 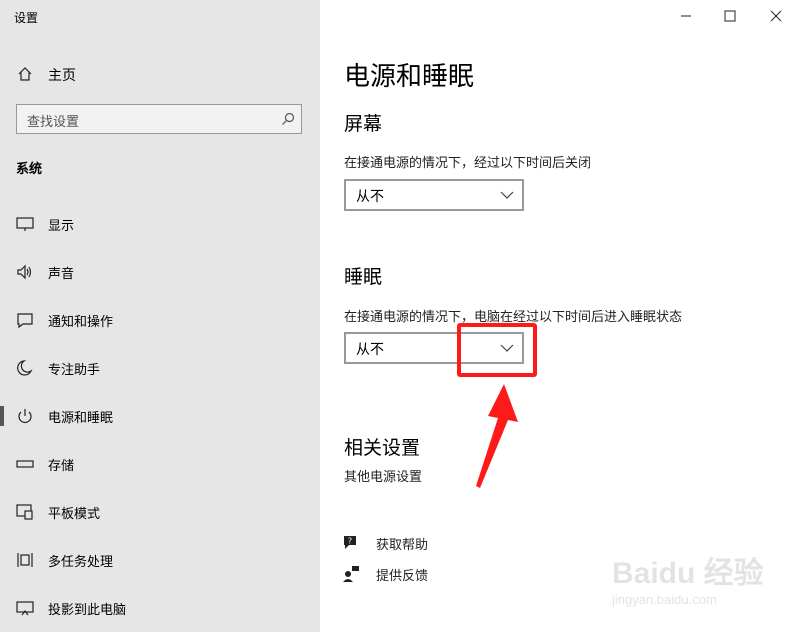 I want to click on screen-timeout-dropdown: 从不, so click(x=434, y=195).